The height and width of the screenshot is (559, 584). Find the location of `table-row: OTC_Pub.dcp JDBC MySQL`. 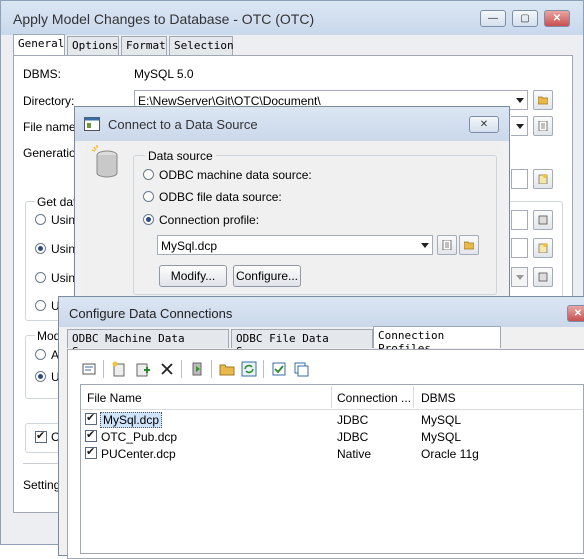

table-row: OTC_Pub.dcp JDBC MySQL is located at coordinates (332, 436).